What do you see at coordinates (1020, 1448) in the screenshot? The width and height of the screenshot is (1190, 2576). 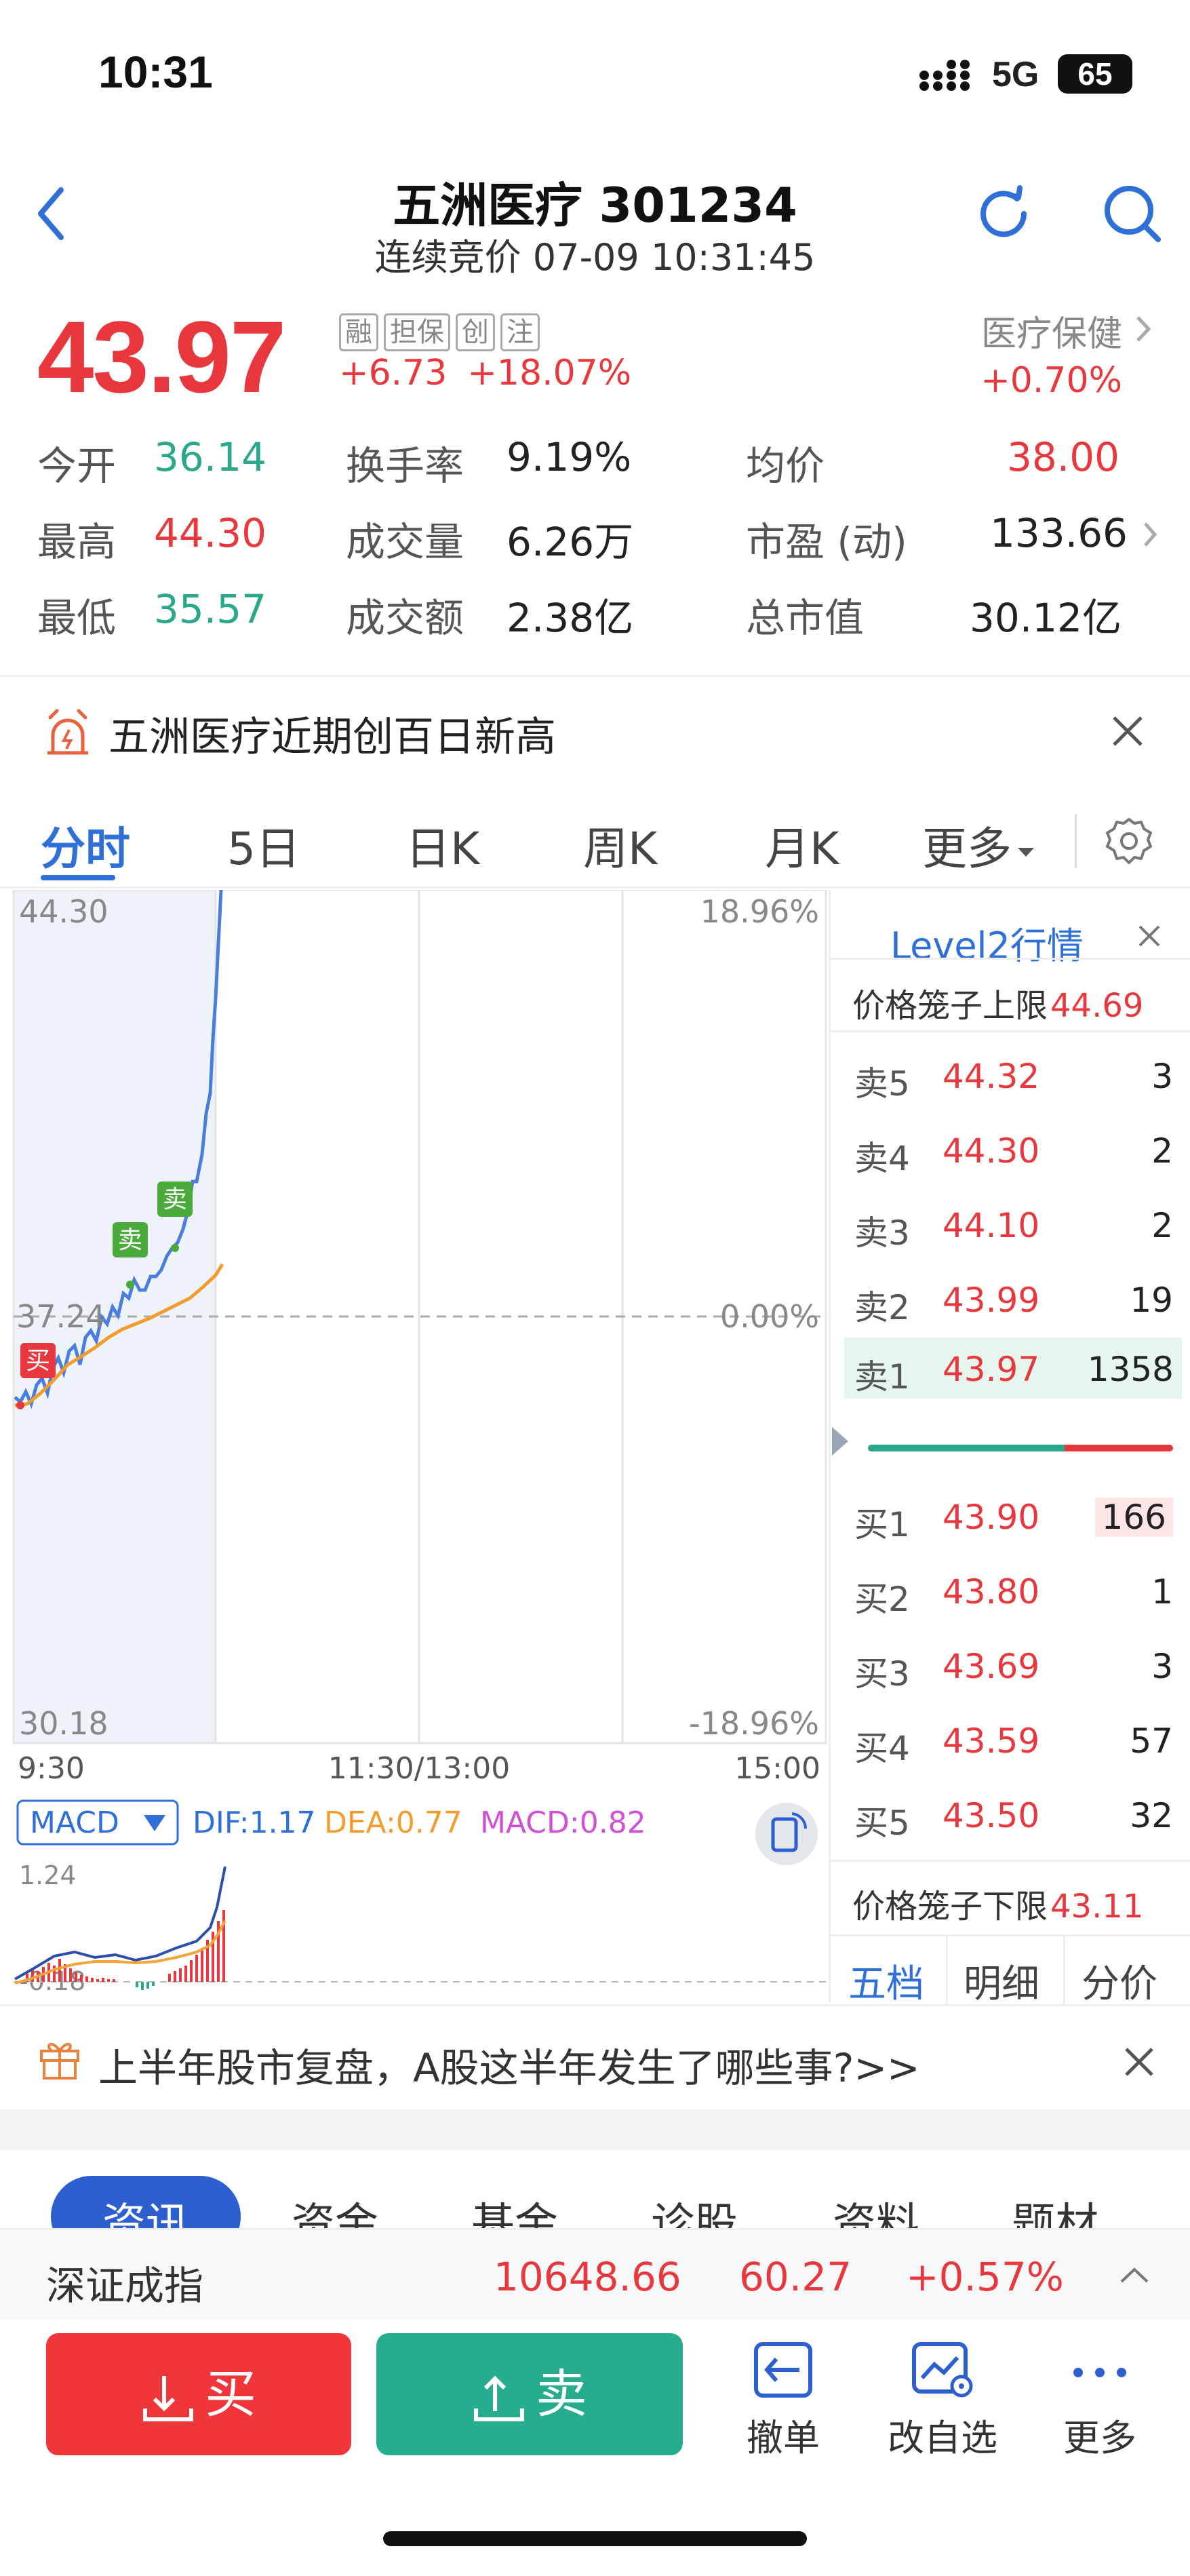 I see `bid-ask-ratio-bar` at bounding box center [1020, 1448].